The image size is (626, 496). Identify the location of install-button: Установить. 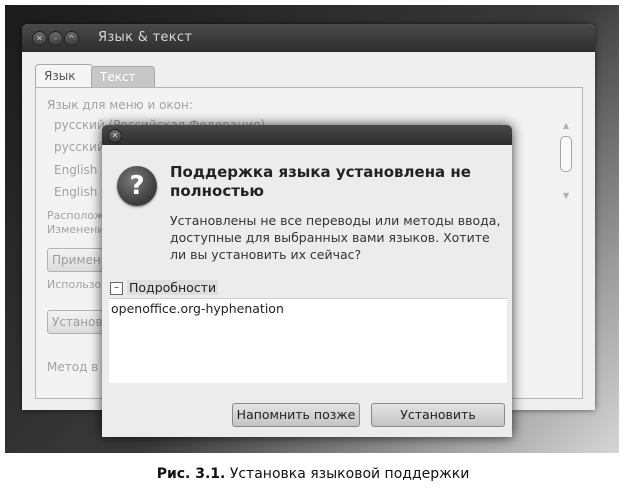
(438, 415).